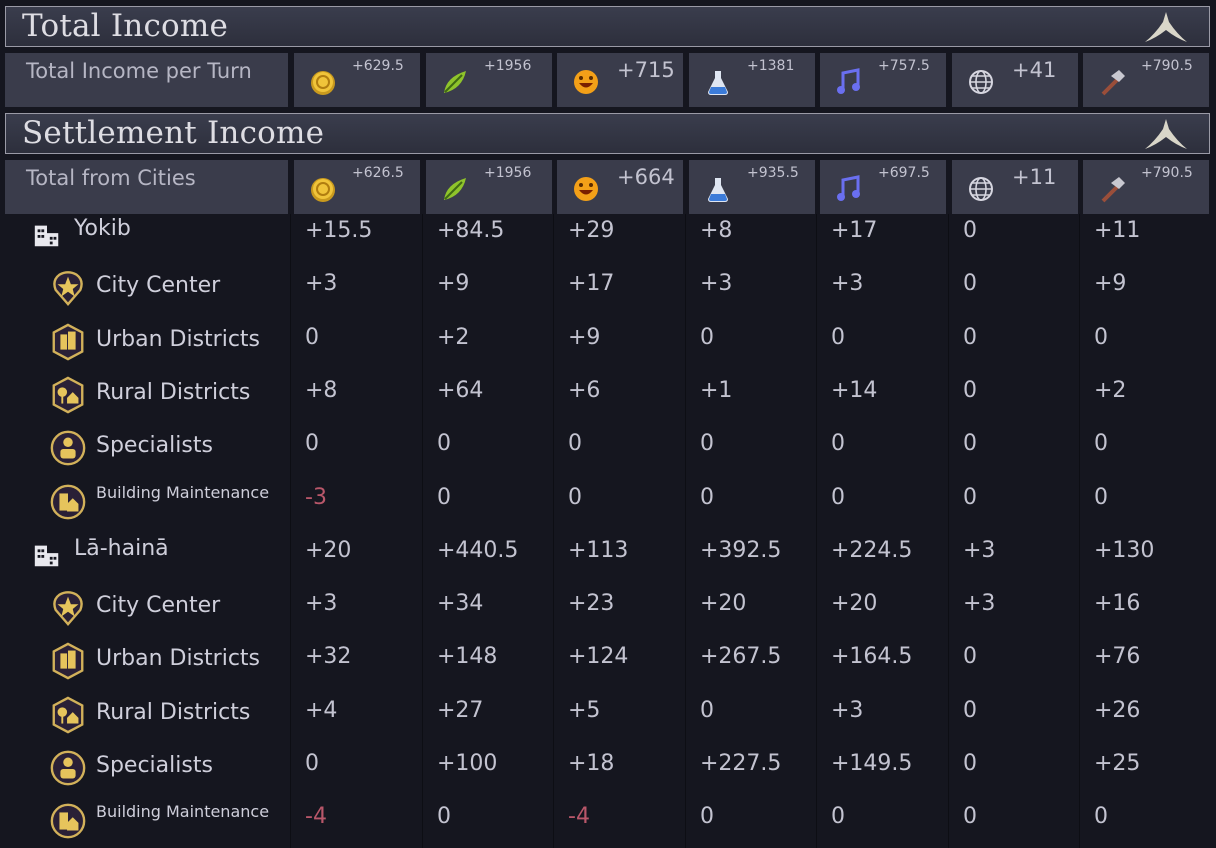 This screenshot has width=1216, height=848. Describe the element at coordinates (173, 133) in the screenshot. I see `settlement-income-title: Settlement Income` at that location.